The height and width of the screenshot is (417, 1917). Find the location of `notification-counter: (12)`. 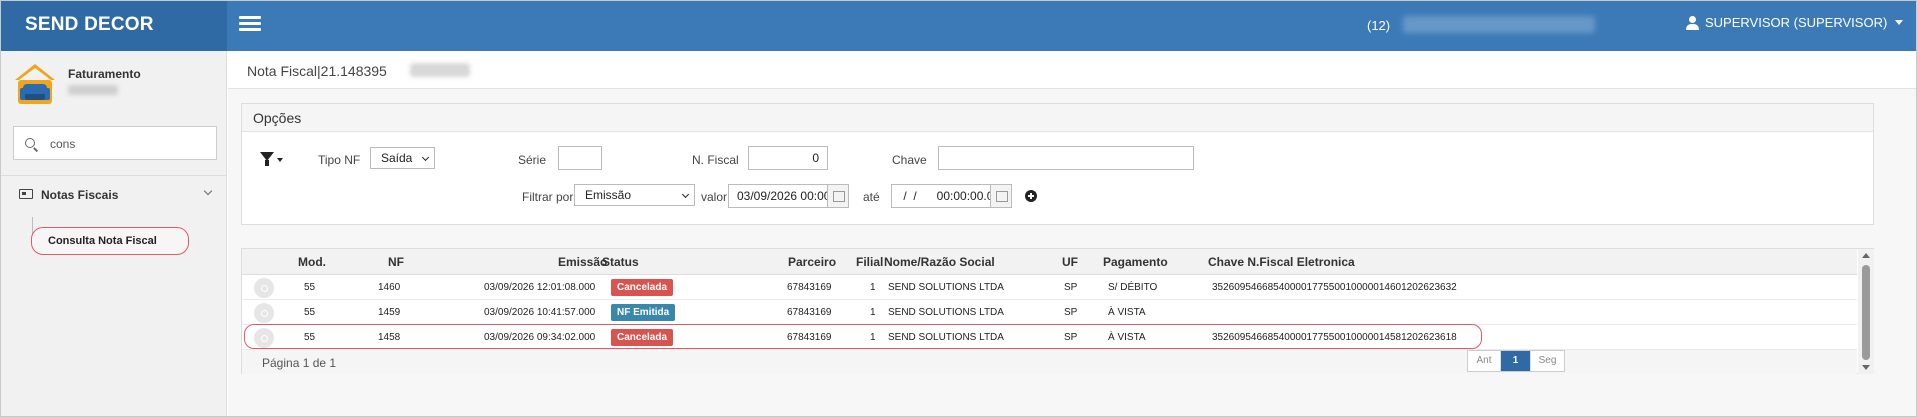

notification-counter: (12) is located at coordinates (1378, 25).